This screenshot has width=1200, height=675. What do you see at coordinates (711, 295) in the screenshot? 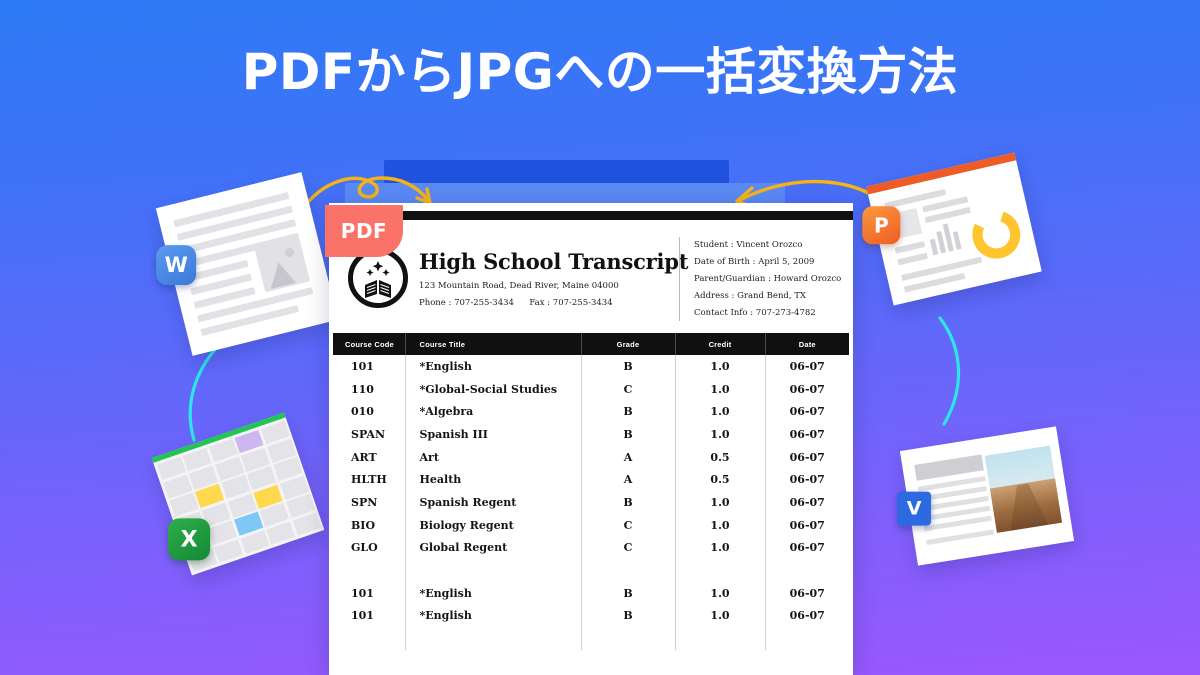
I see `info-label: Address` at bounding box center [711, 295].